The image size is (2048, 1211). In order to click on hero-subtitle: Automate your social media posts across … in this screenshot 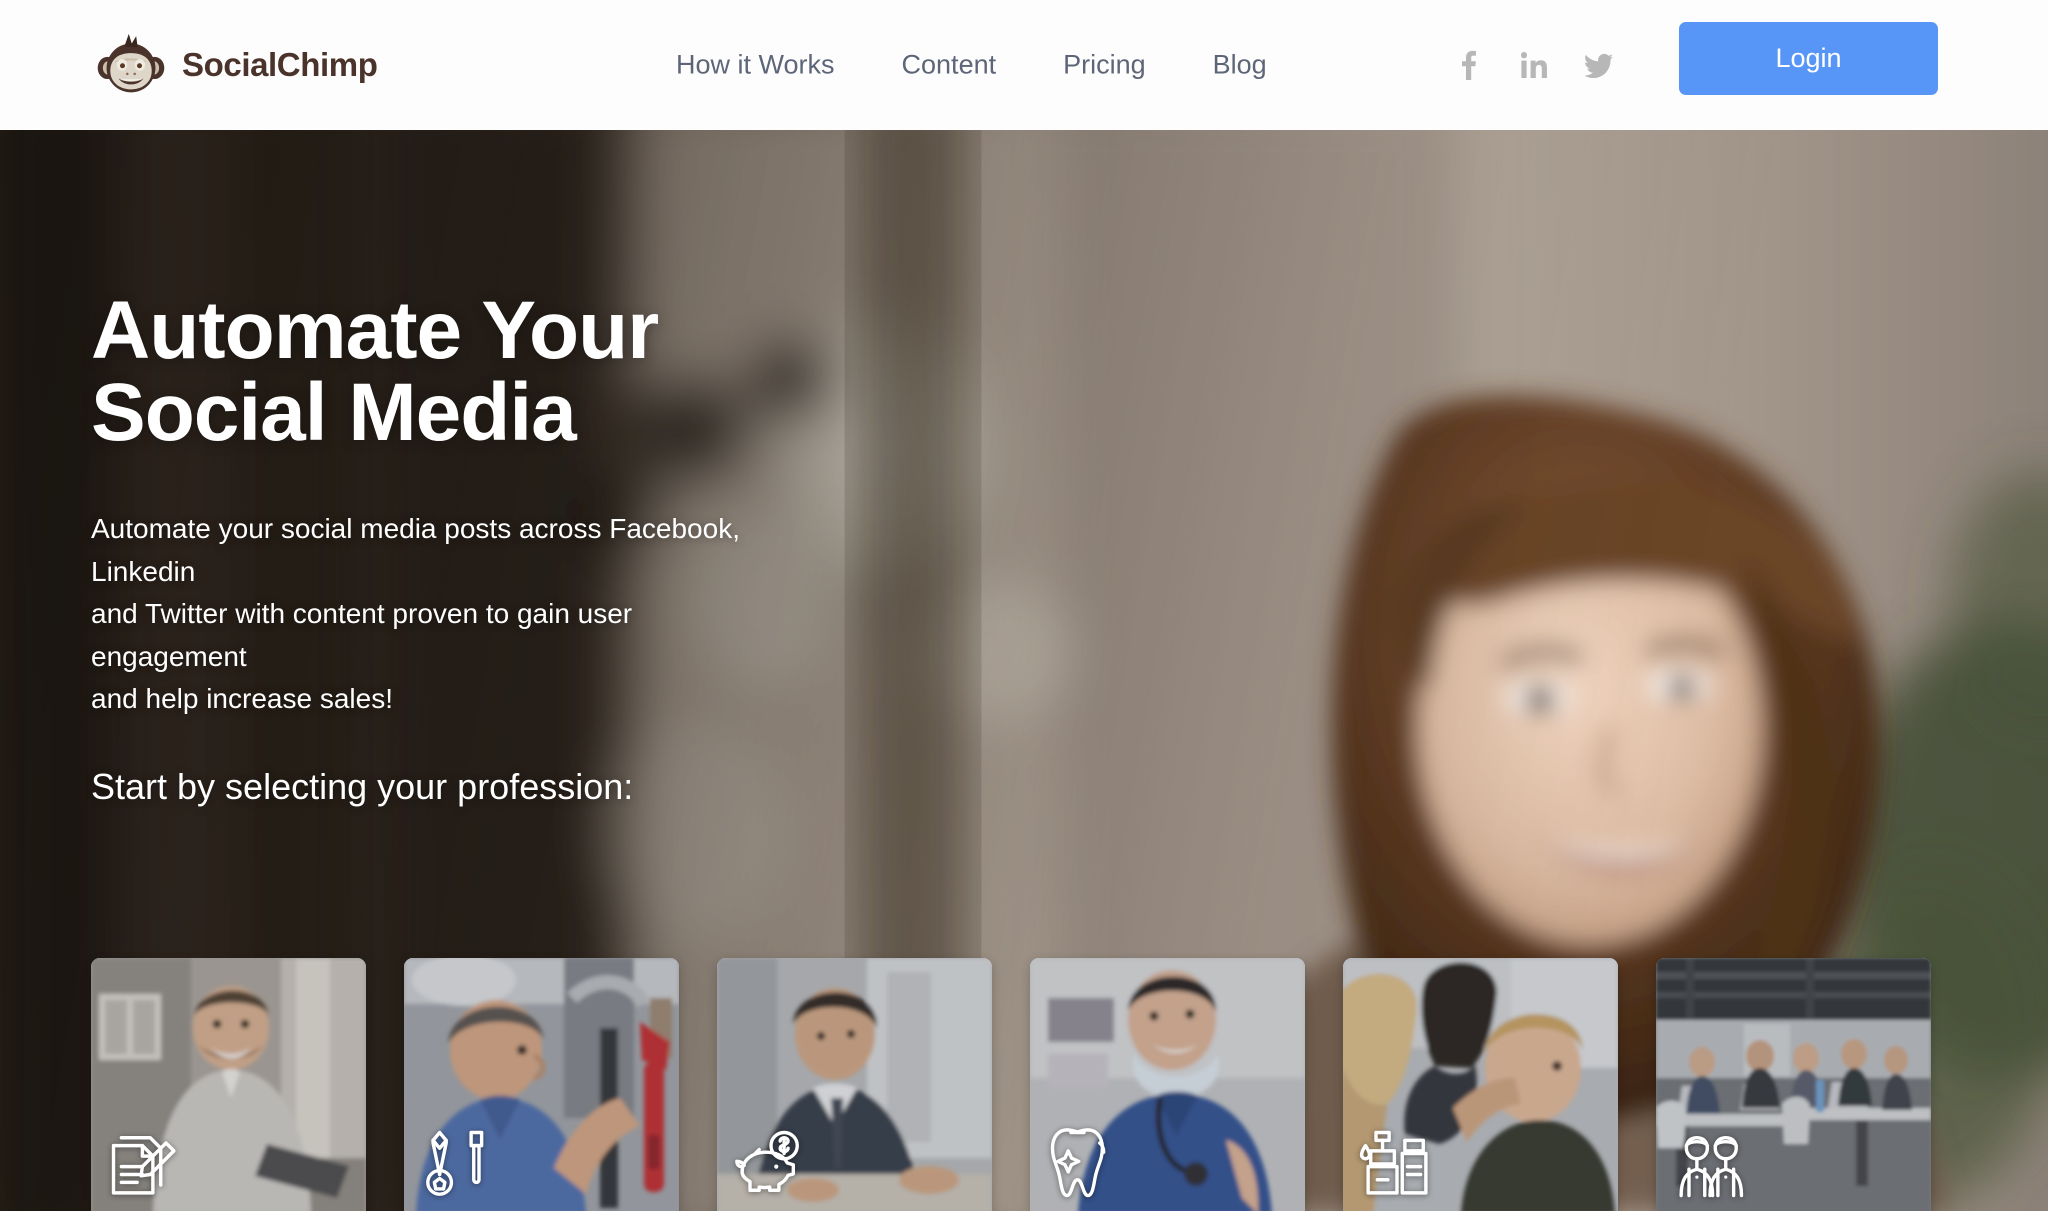, I will do `click(415, 614)`.